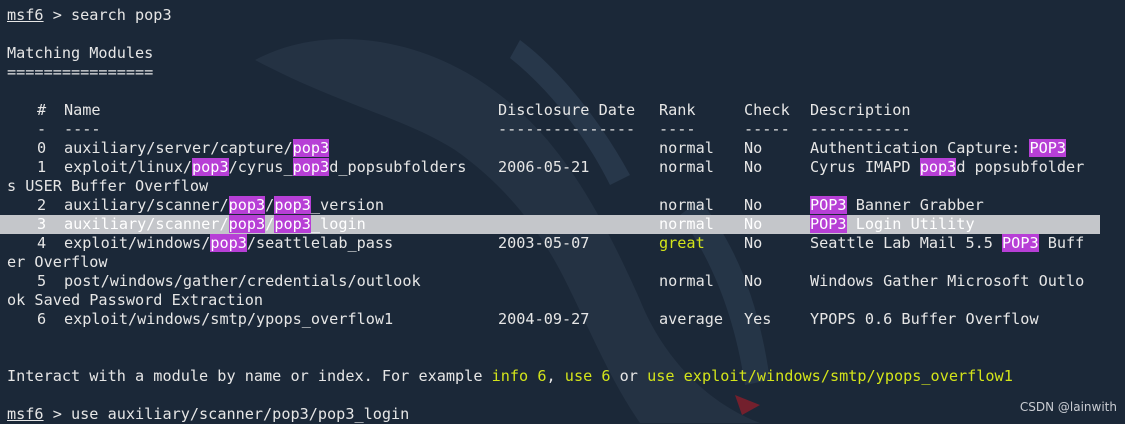 This screenshot has width=1125, height=424. What do you see at coordinates (544, 167) in the screenshot?
I see `module-disclosure-date: 2006-05-21` at bounding box center [544, 167].